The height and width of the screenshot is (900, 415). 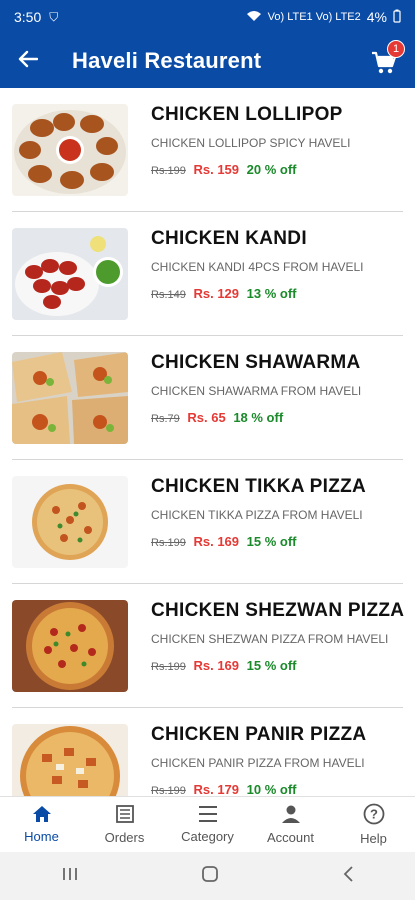 What do you see at coordinates (42, 815) in the screenshot?
I see `home-icon` at bounding box center [42, 815].